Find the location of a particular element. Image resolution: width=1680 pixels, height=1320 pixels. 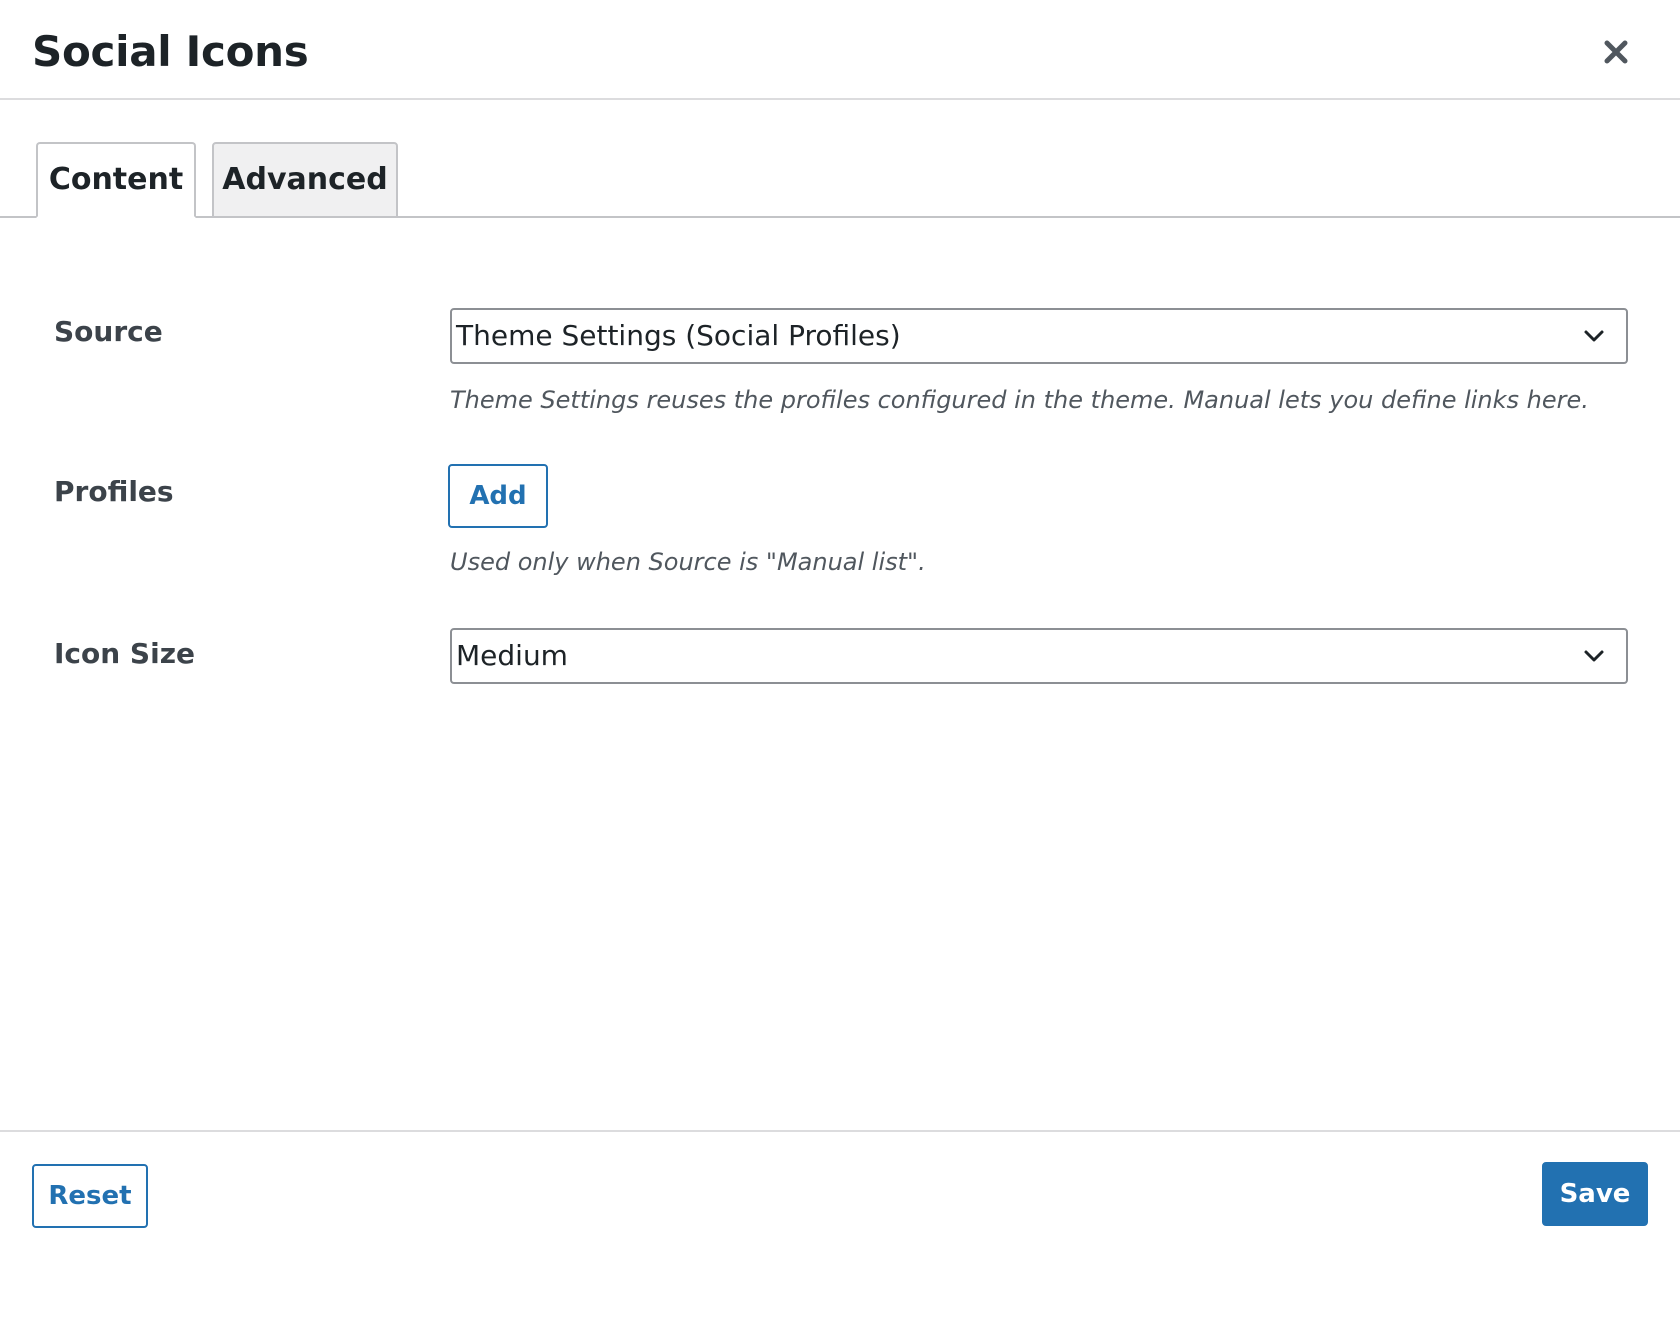

tab-content: Content is located at coordinates (116, 180).